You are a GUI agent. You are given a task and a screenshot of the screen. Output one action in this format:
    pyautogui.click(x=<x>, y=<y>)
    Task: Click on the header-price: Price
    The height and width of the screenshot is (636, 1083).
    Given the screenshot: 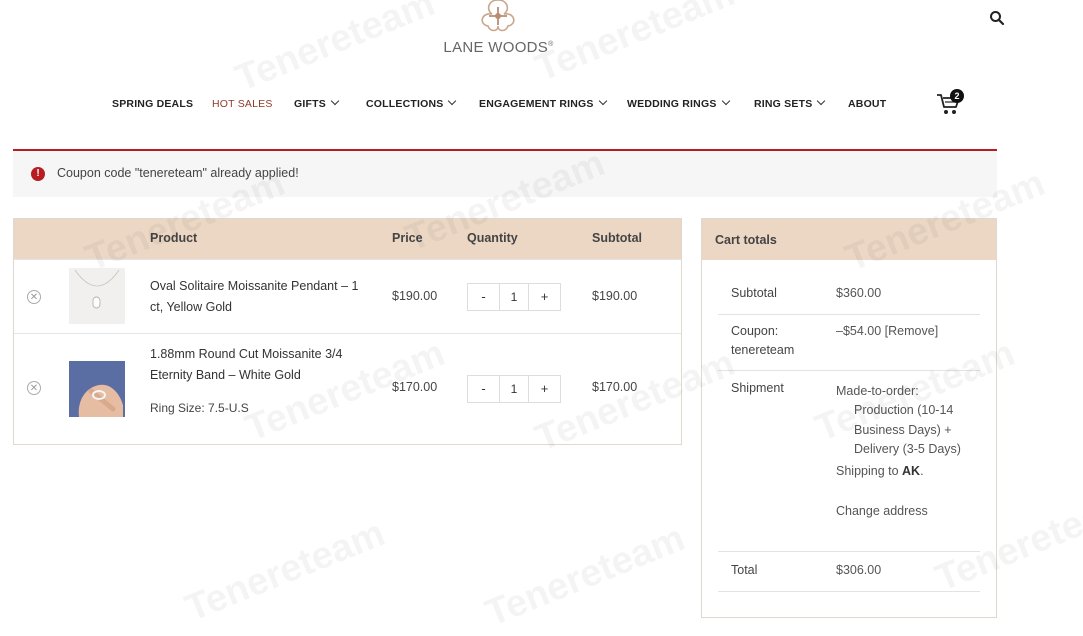 What is the action you would take?
    pyautogui.click(x=407, y=238)
    